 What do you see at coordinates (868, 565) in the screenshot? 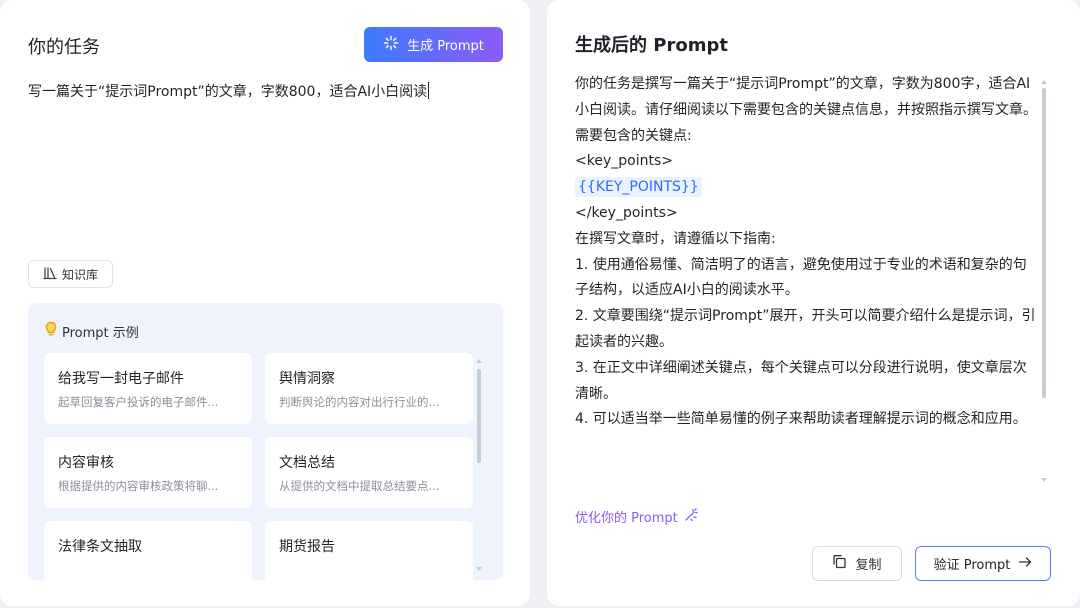
I see `copy-label: 复制` at bounding box center [868, 565].